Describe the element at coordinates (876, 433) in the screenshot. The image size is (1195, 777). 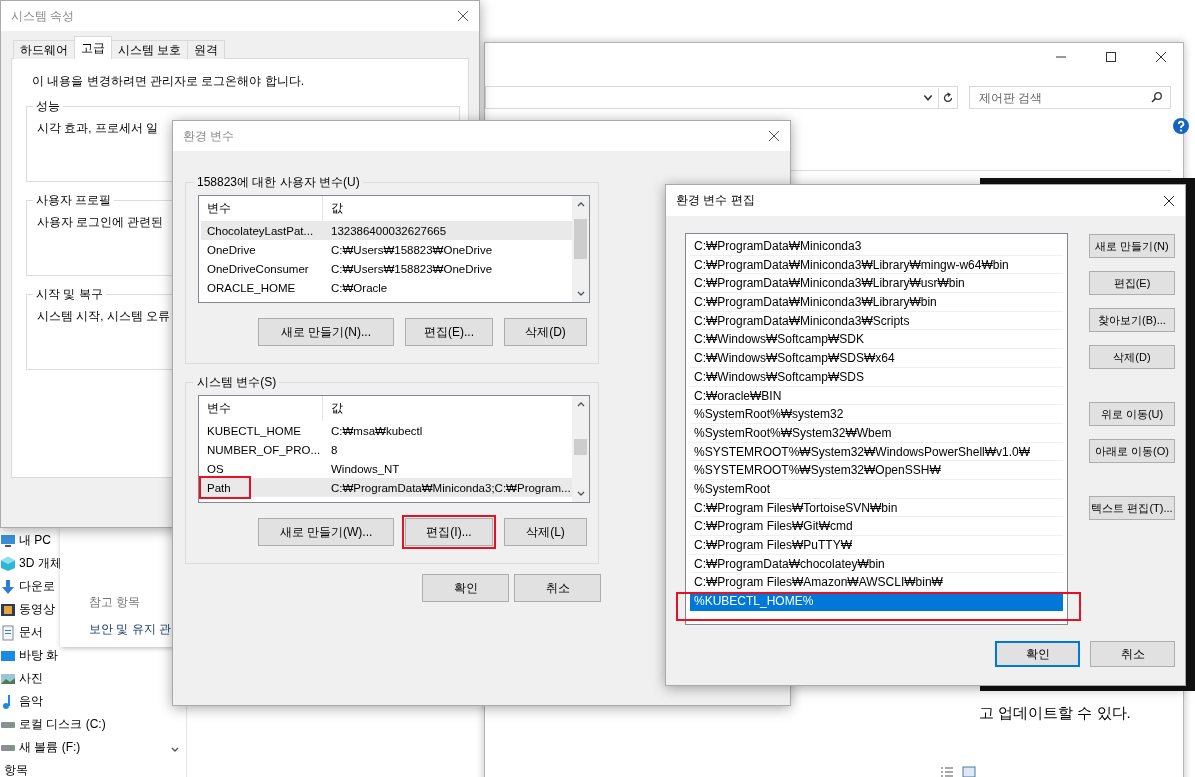
I see `path-entry: %SystemRoot%₩System32₩Wbem` at that location.